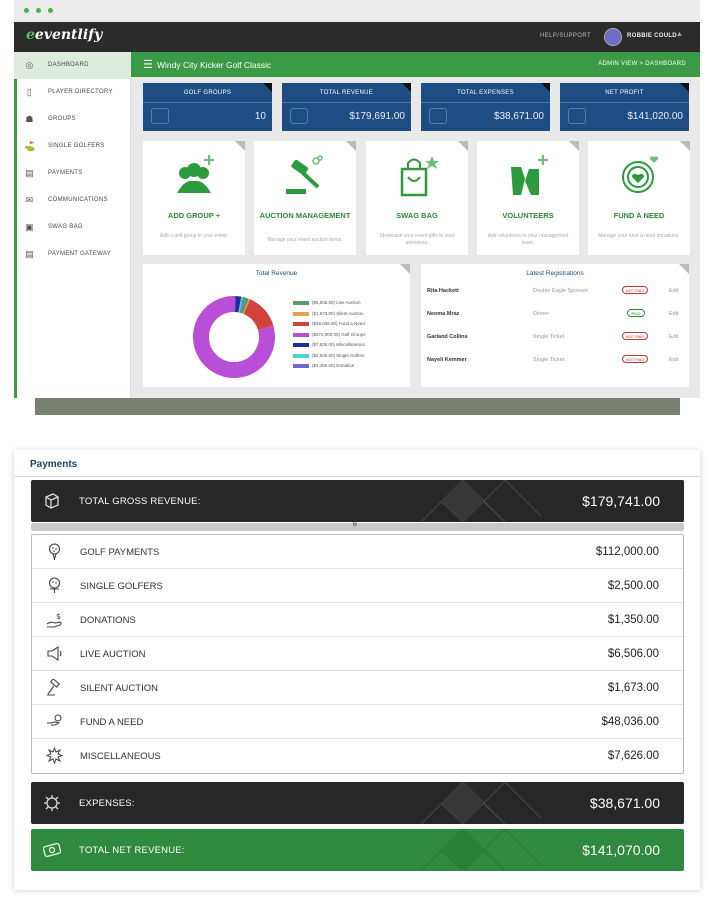 This screenshot has height=909, width=715. I want to click on registrant-name: Rita Hackett, so click(443, 291).